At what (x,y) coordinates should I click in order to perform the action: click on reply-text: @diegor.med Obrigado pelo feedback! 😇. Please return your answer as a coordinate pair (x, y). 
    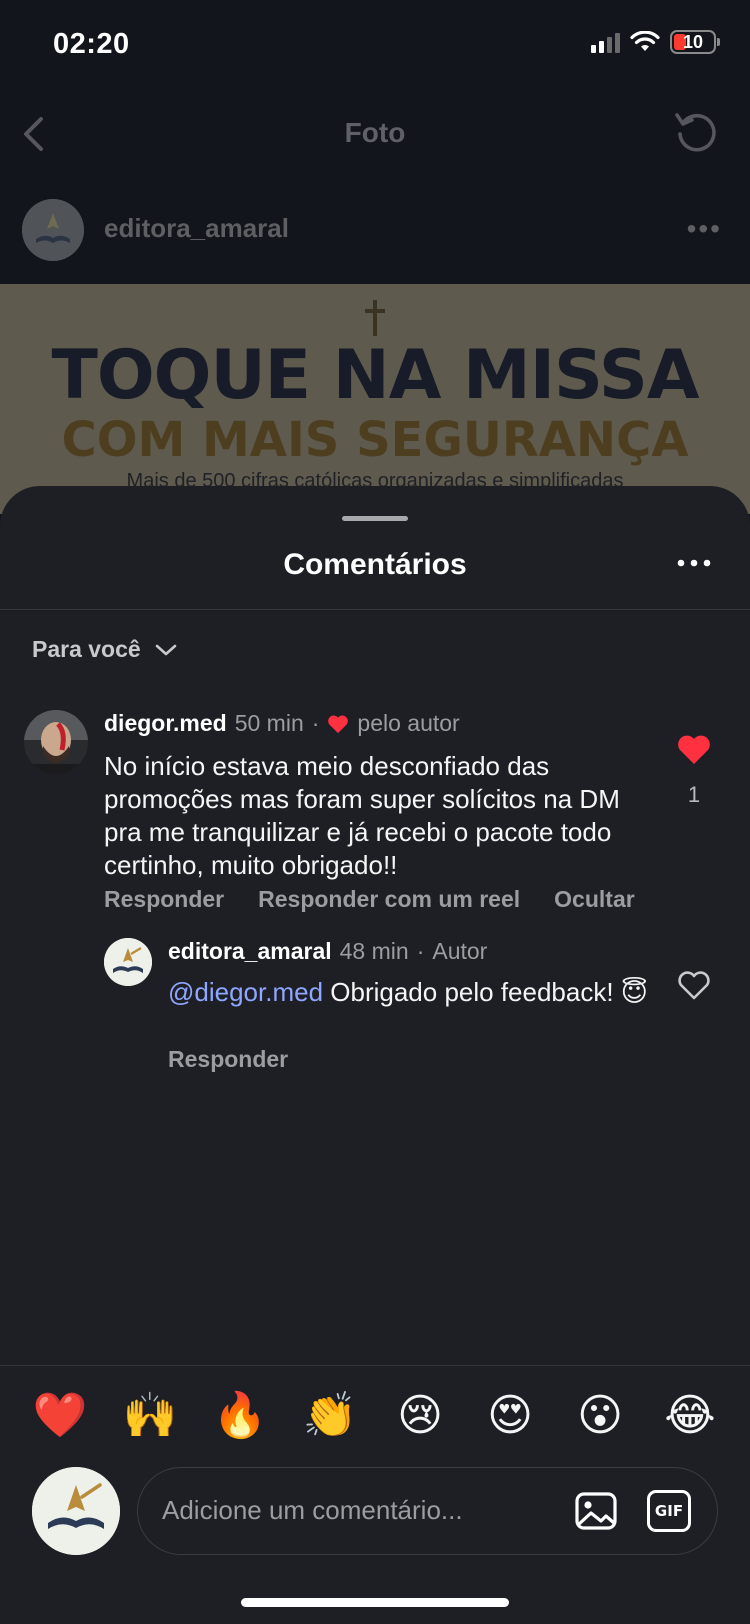
    Looking at the image, I should click on (418, 992).